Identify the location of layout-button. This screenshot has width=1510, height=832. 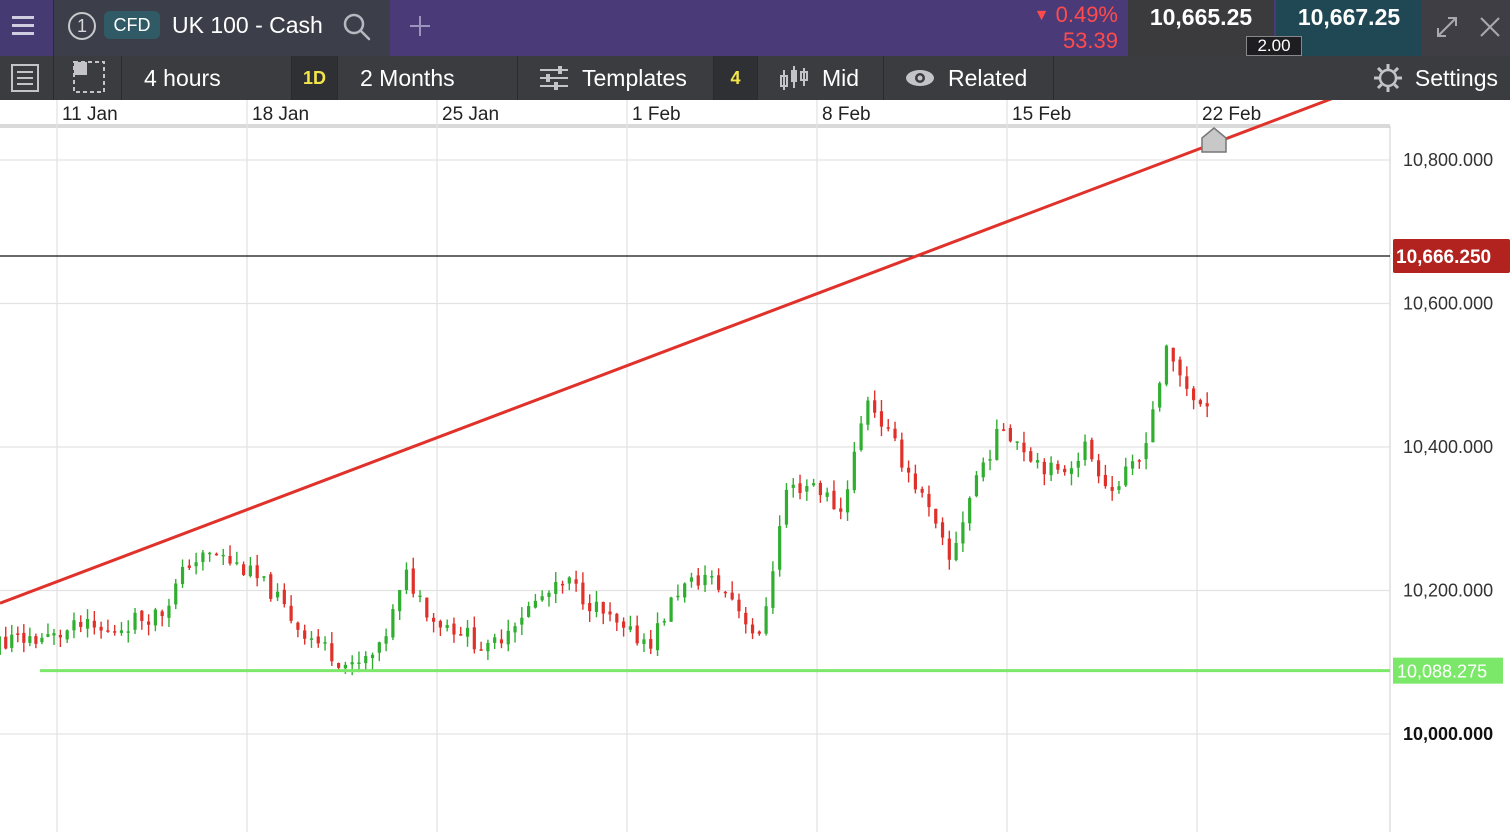
(88, 78).